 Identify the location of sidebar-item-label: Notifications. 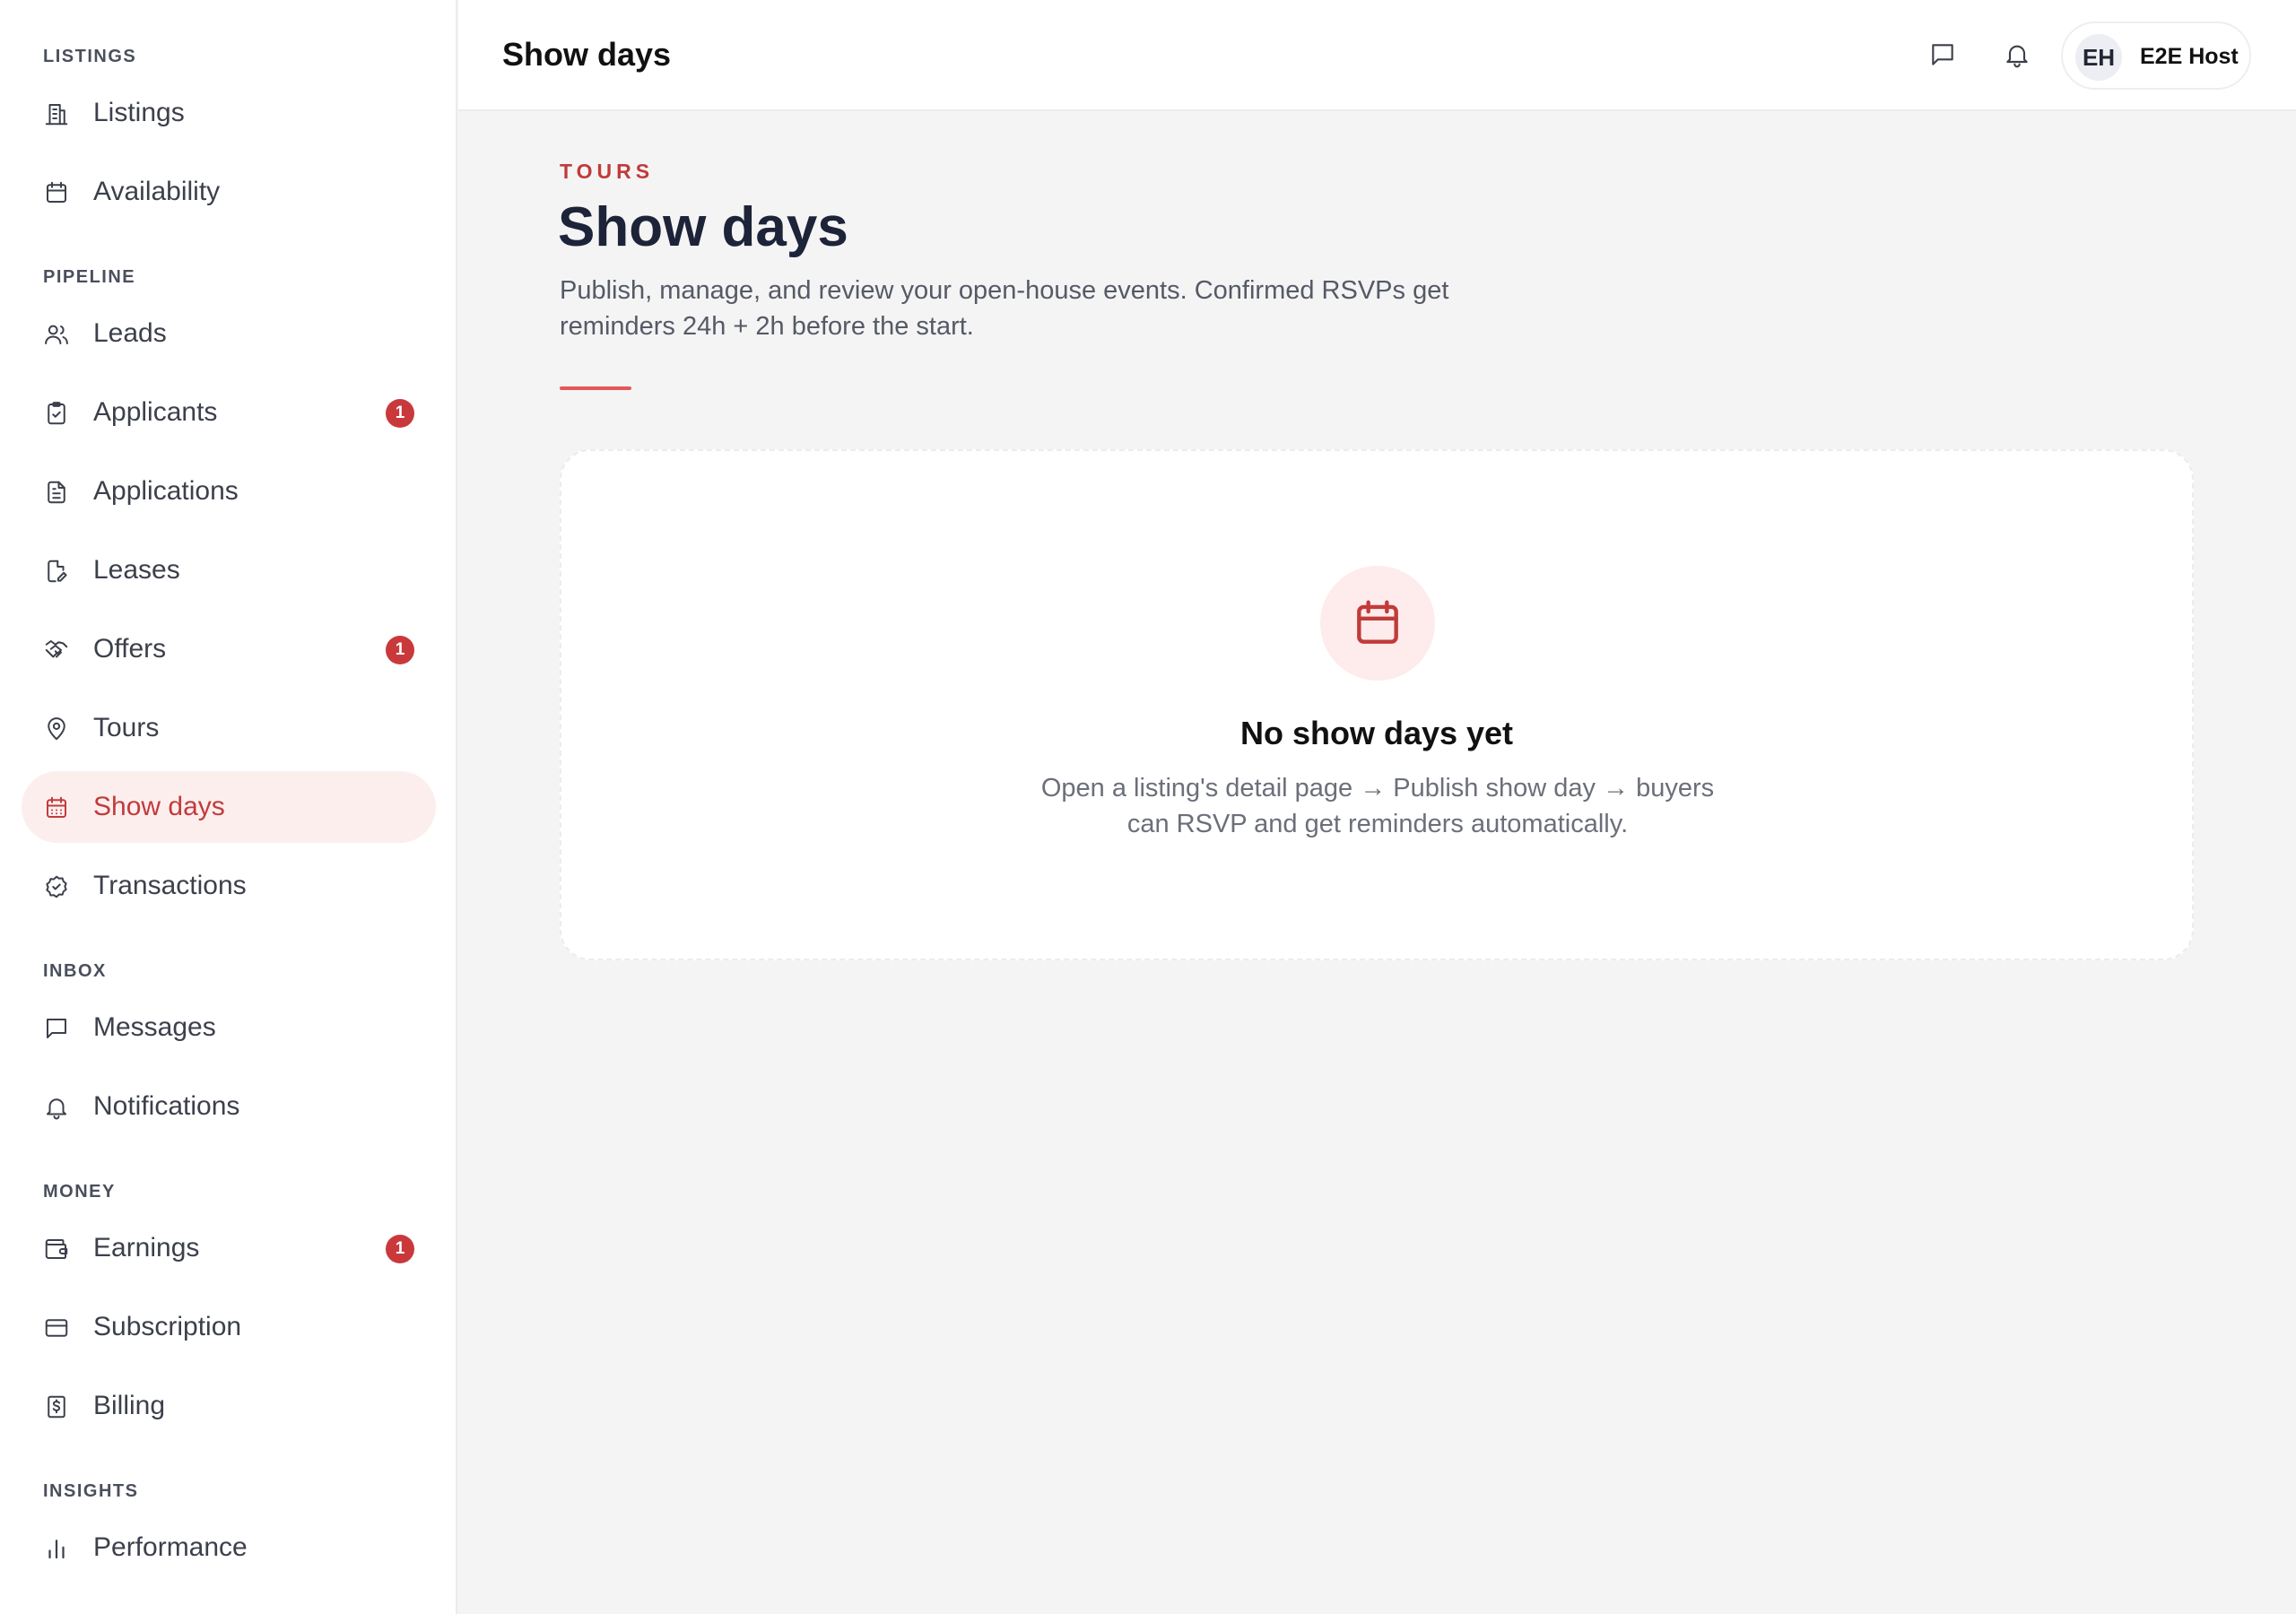
(166, 1106).